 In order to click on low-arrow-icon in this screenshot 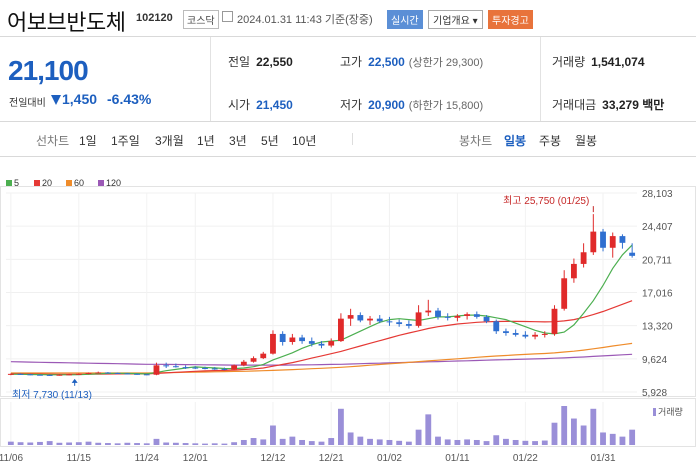, I will do `click(74, 380)`.